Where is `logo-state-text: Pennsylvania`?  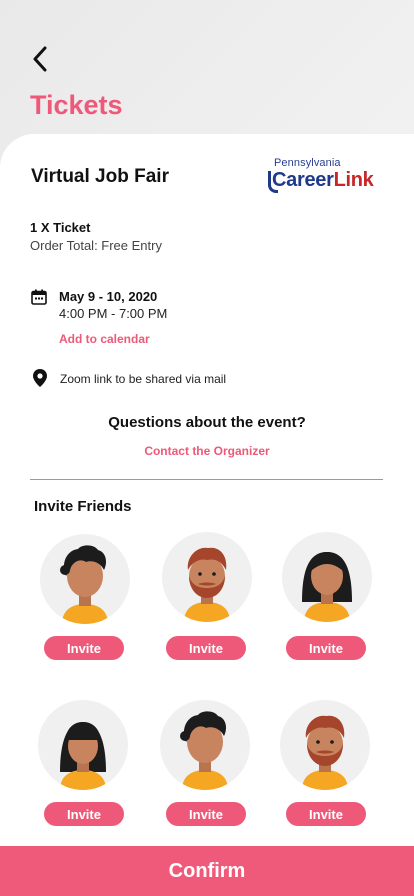 logo-state-text: Pennsylvania is located at coordinates (307, 163).